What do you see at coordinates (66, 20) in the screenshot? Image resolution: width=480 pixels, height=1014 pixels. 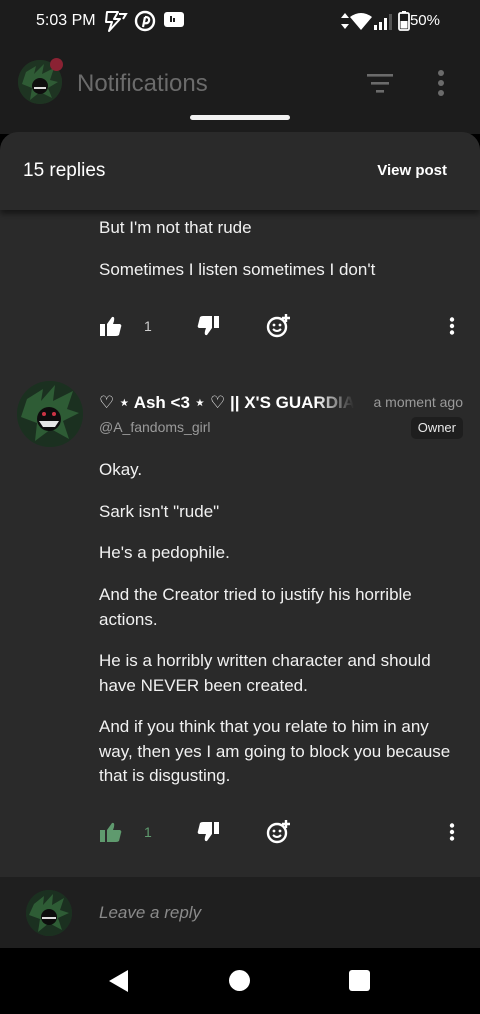 I see `status-time: 5:03 PM` at bounding box center [66, 20].